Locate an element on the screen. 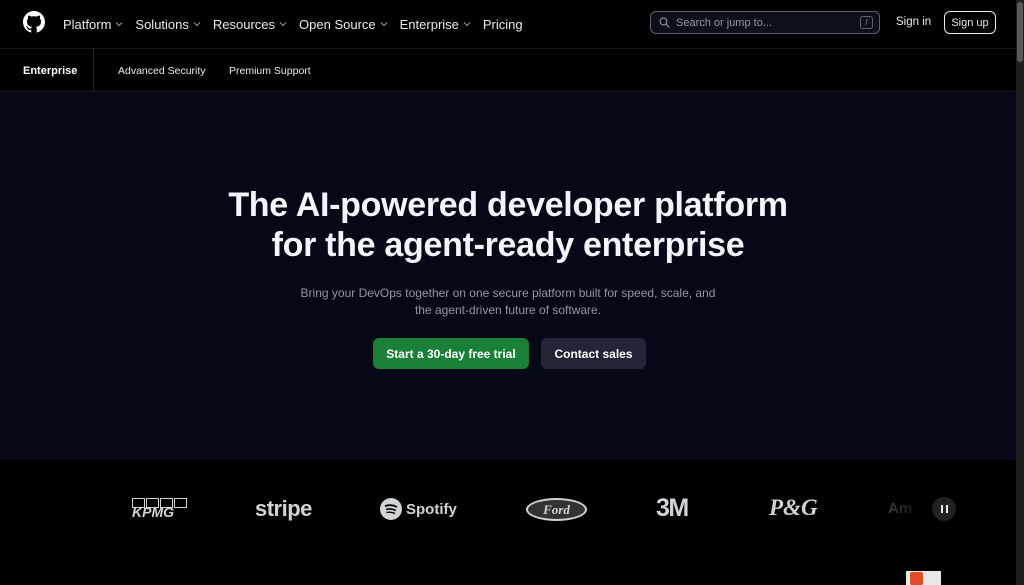 The width and height of the screenshot is (1024, 585). search-input: Search or jump to... / is located at coordinates (765, 22).